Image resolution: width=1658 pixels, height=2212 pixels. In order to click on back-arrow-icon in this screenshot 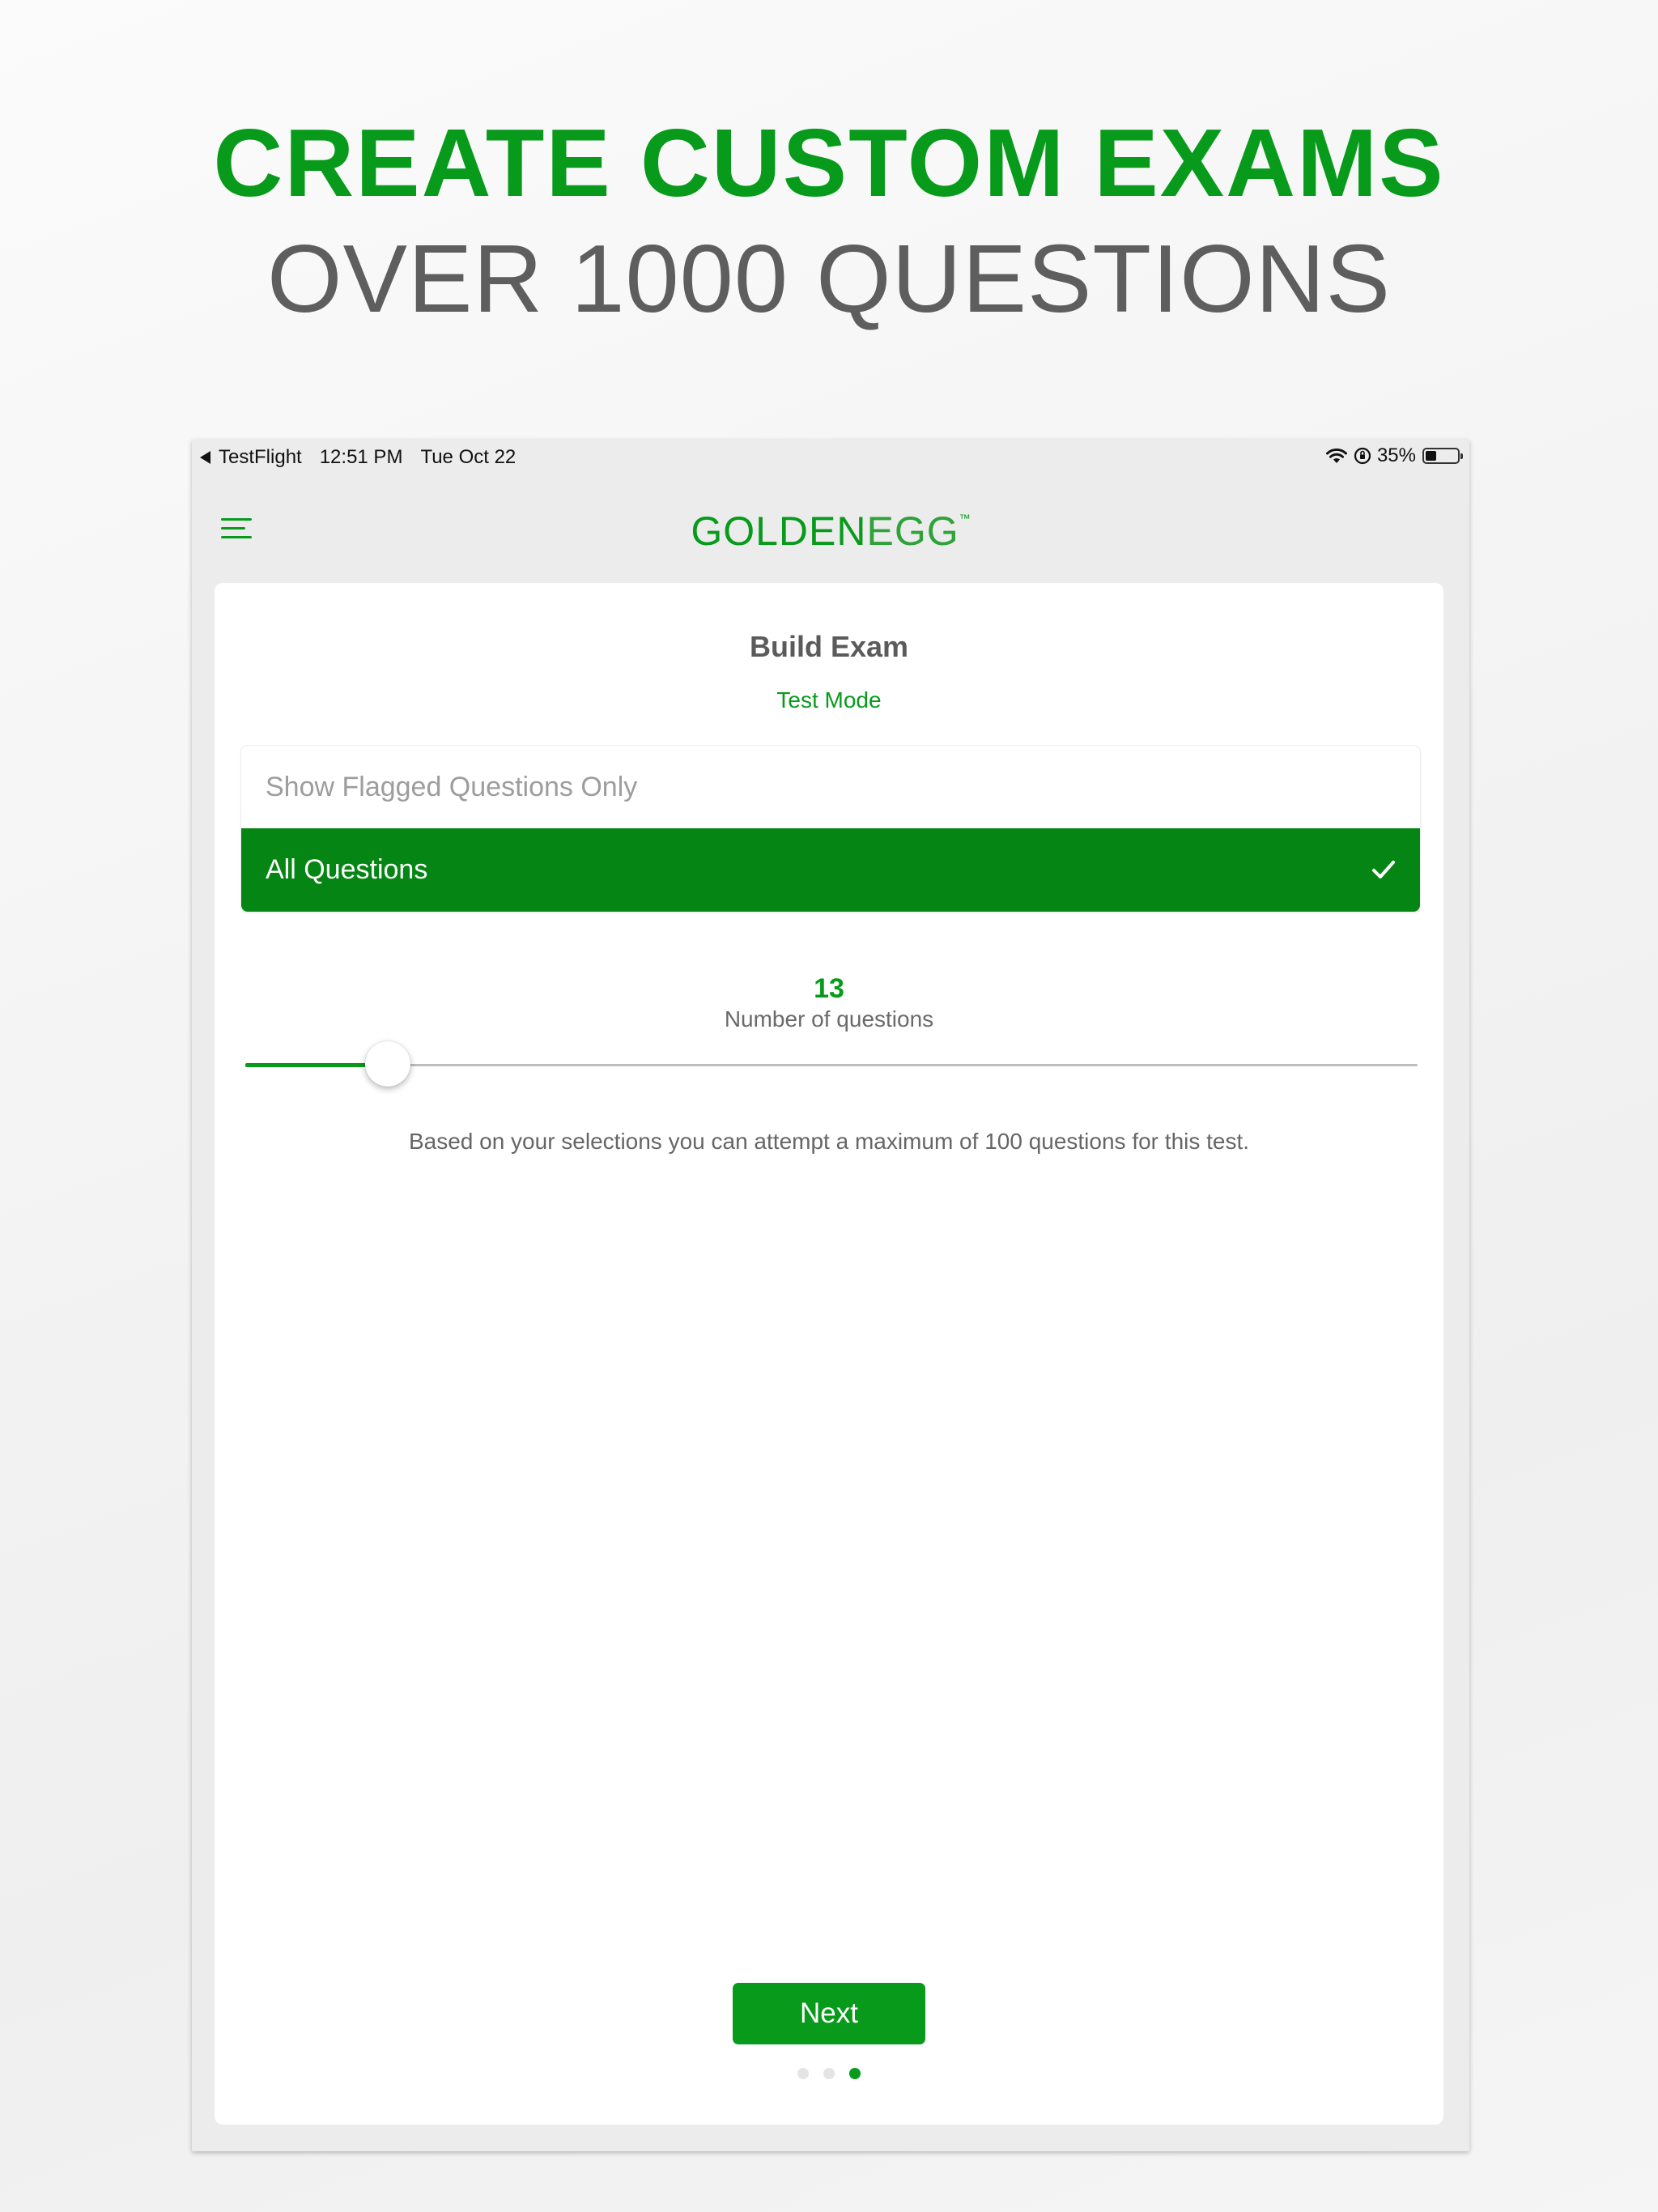, I will do `click(205, 458)`.